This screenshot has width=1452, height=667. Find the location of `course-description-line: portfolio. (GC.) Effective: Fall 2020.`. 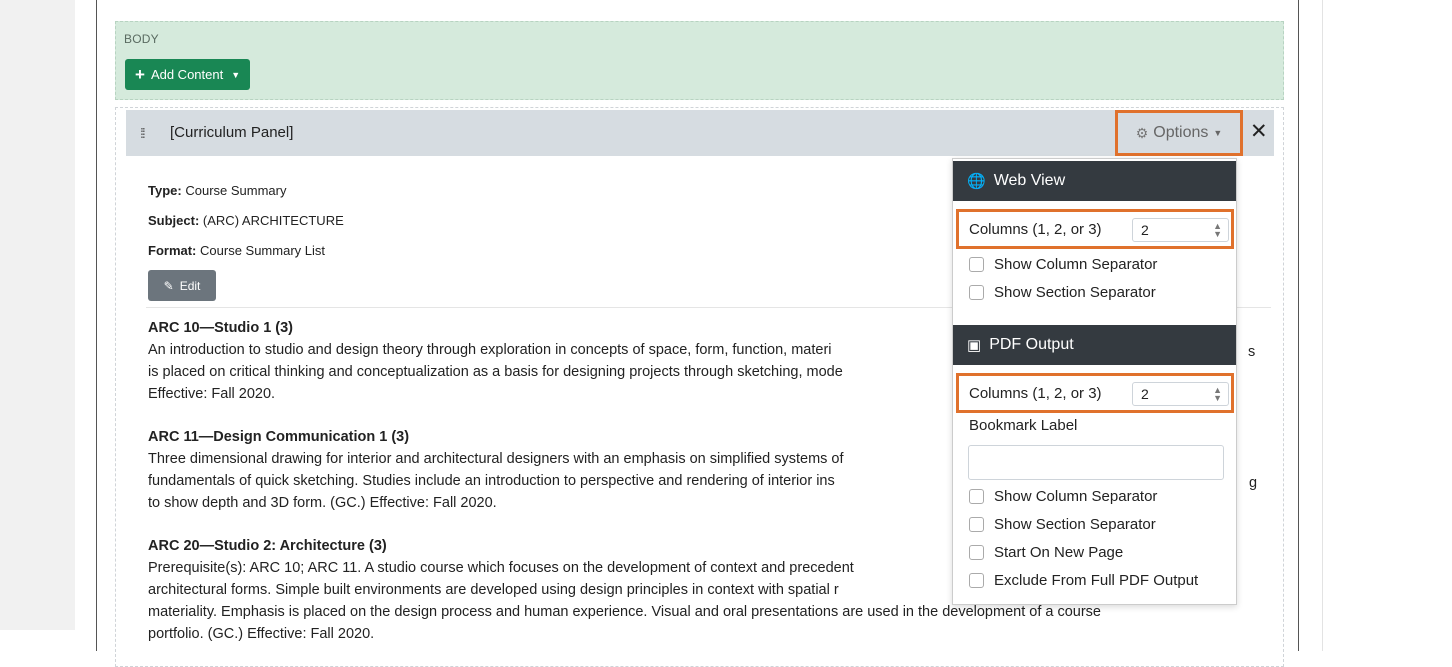

course-description-line: portfolio. (GC.) Effective: Fall 2020. is located at coordinates (261, 634).